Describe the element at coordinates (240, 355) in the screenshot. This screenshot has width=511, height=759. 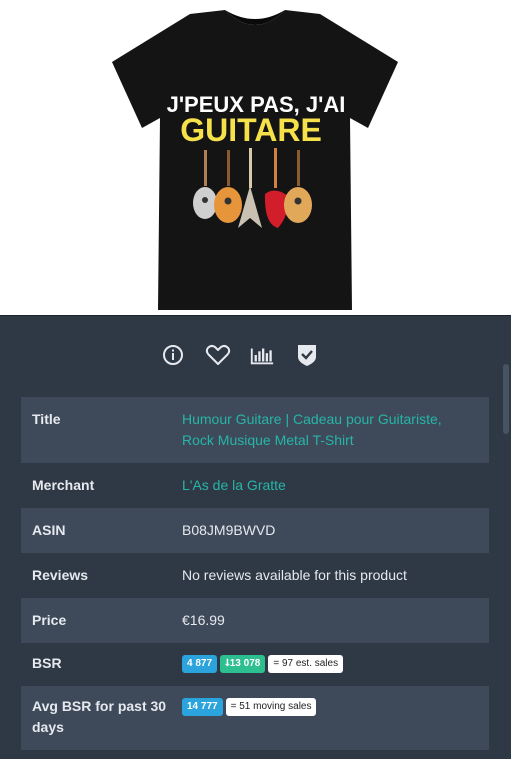
I see `action-icon-bar` at that location.